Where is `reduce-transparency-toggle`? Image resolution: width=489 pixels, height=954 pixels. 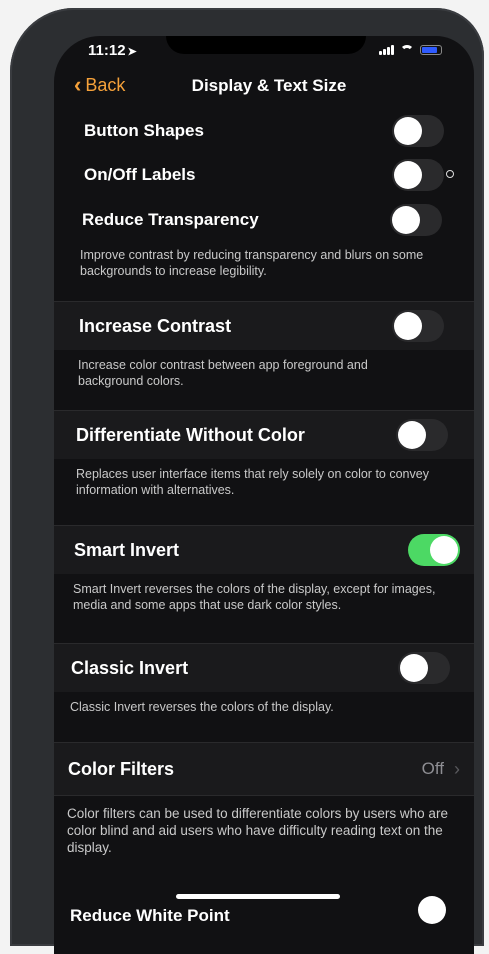 reduce-transparency-toggle is located at coordinates (416, 220).